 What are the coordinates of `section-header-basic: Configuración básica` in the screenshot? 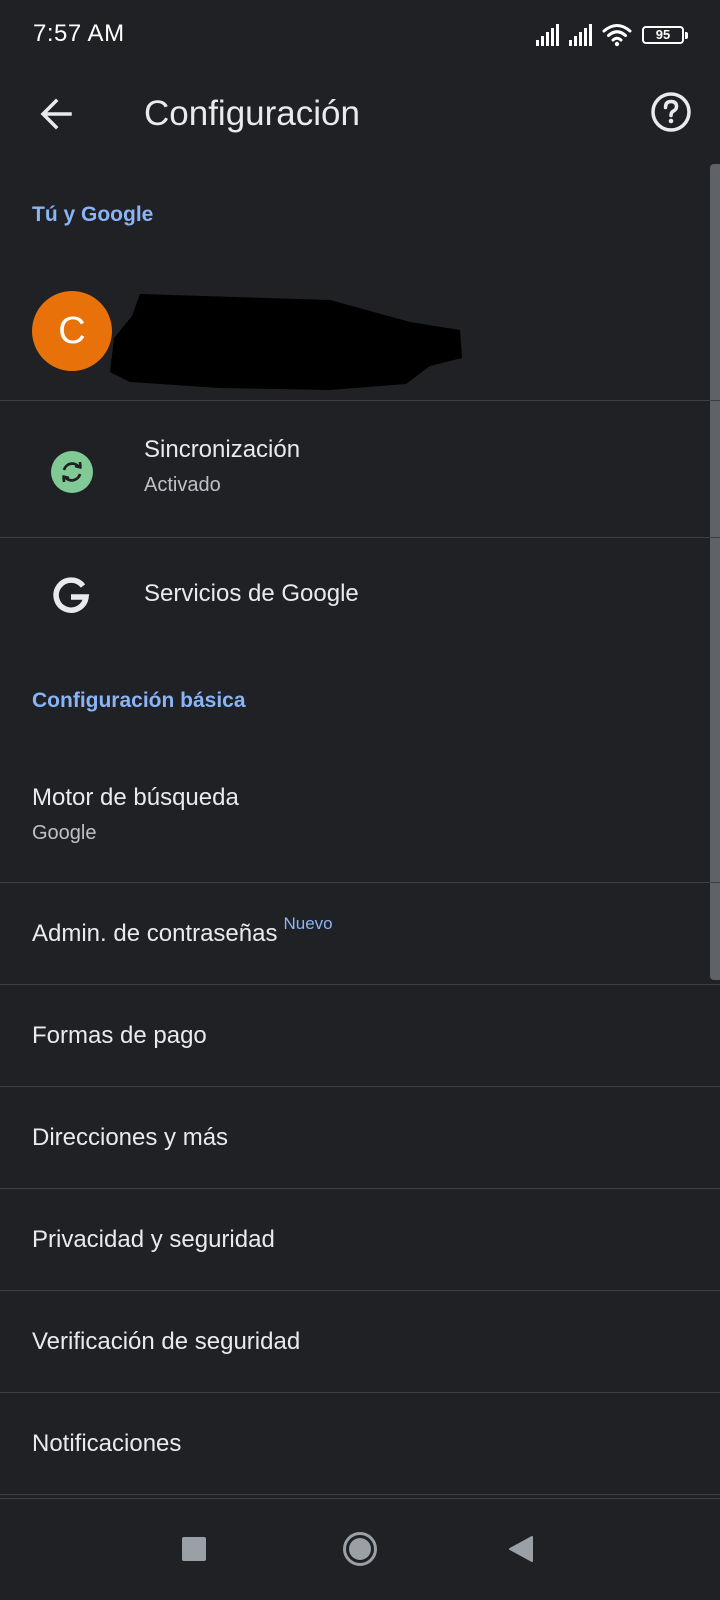 It's located at (139, 700).